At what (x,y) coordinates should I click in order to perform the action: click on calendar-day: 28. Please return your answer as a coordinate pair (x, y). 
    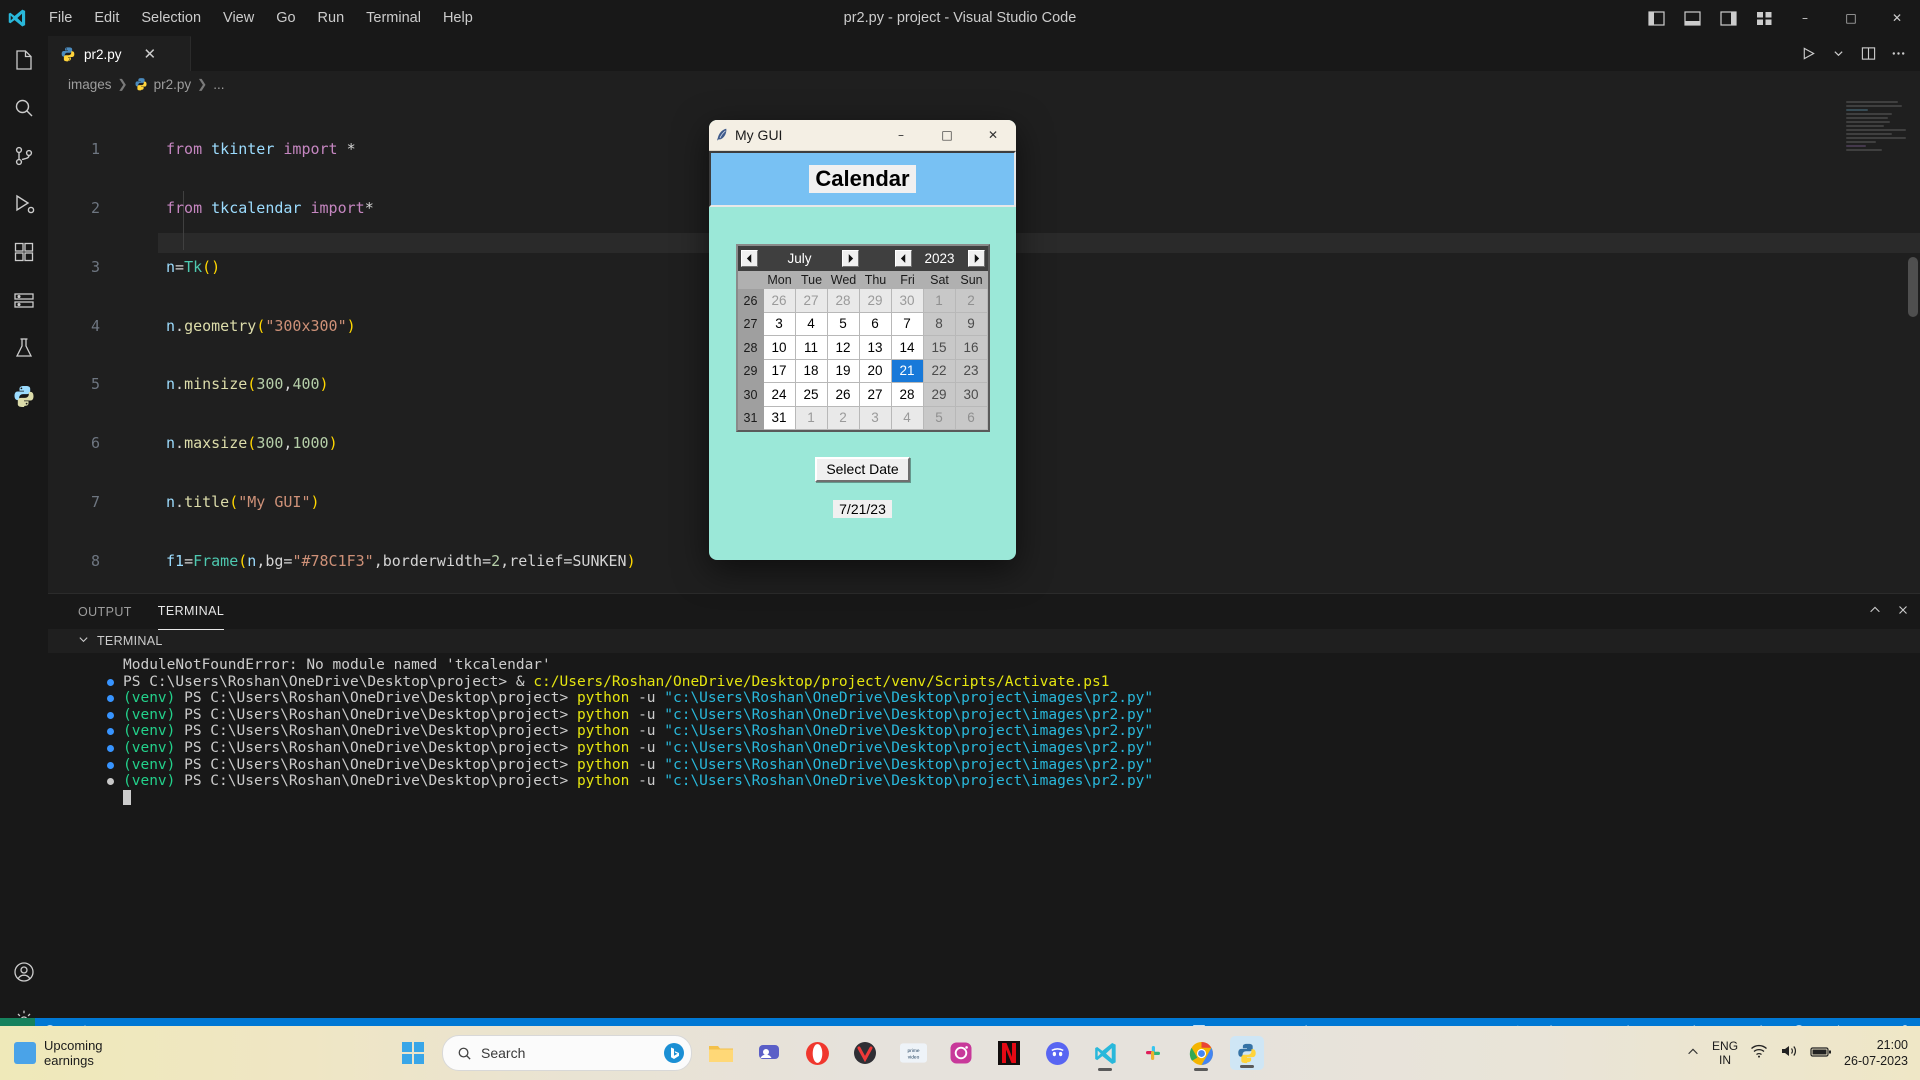
    Looking at the image, I should click on (907, 395).